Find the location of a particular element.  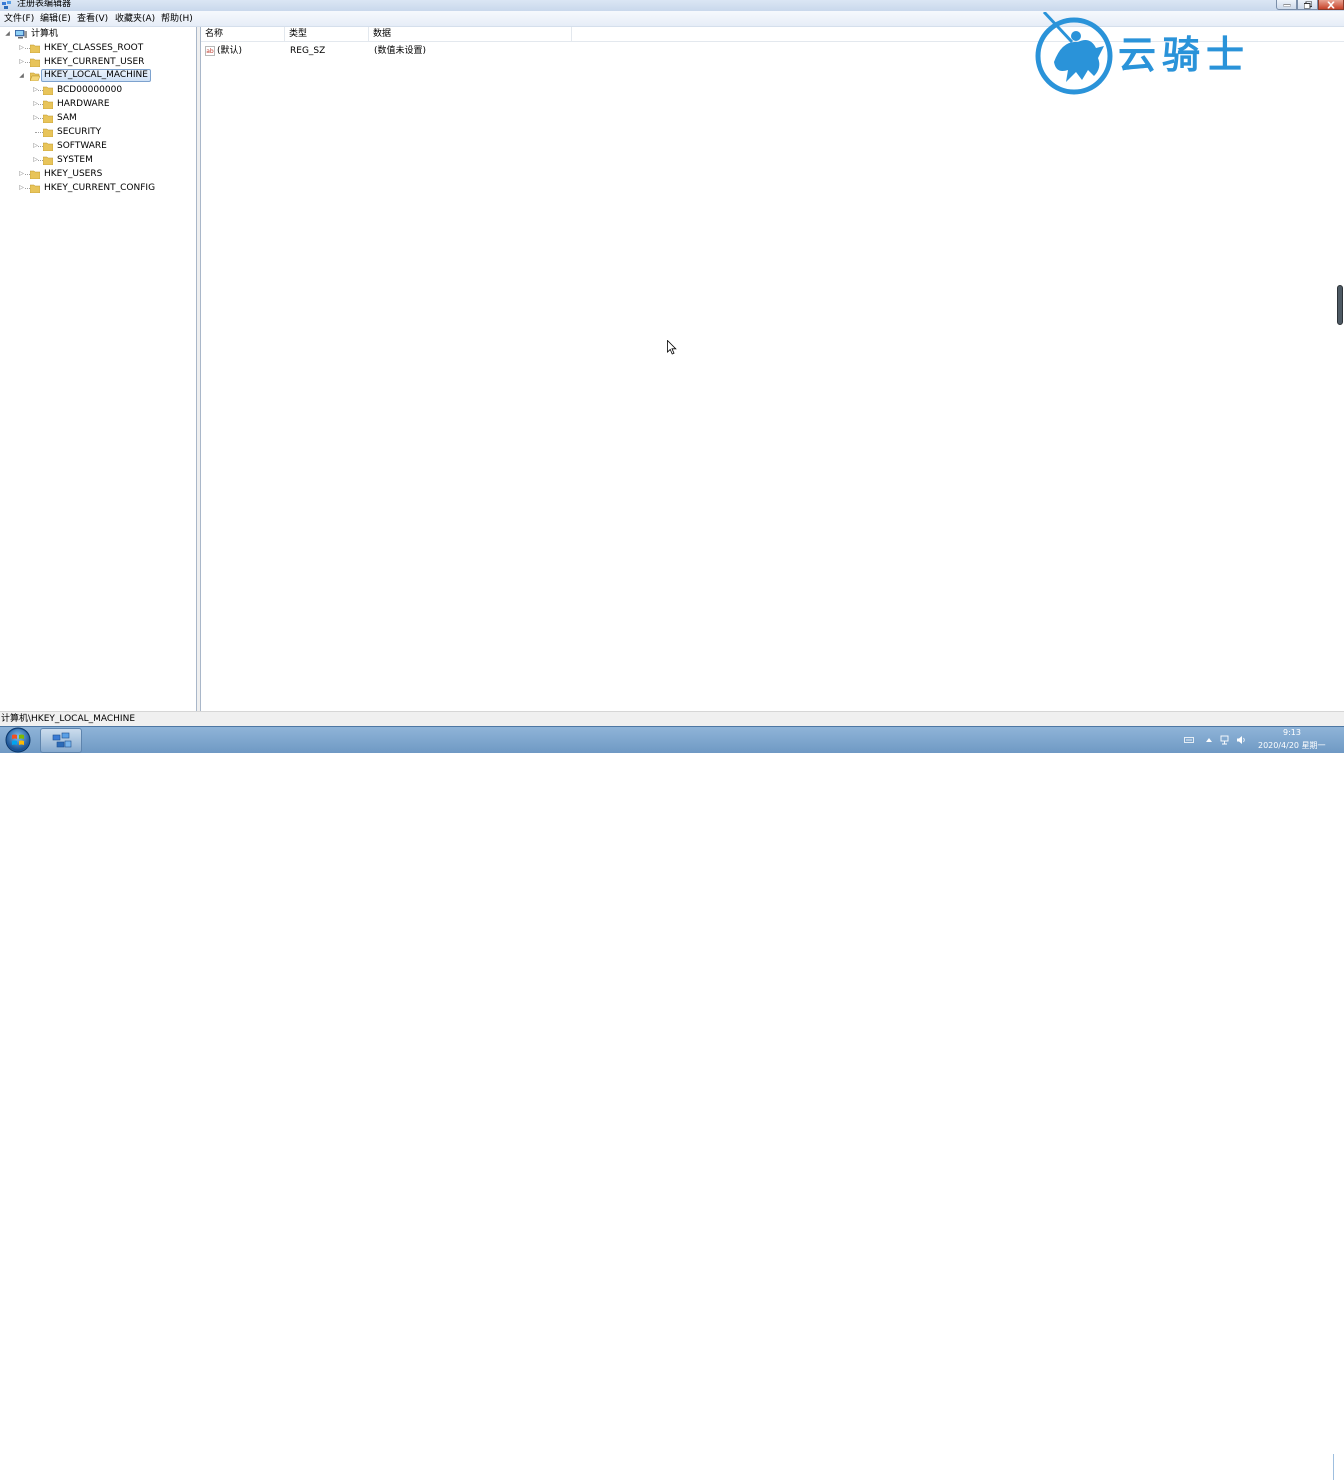

minimize-button is located at coordinates (1286, 5).